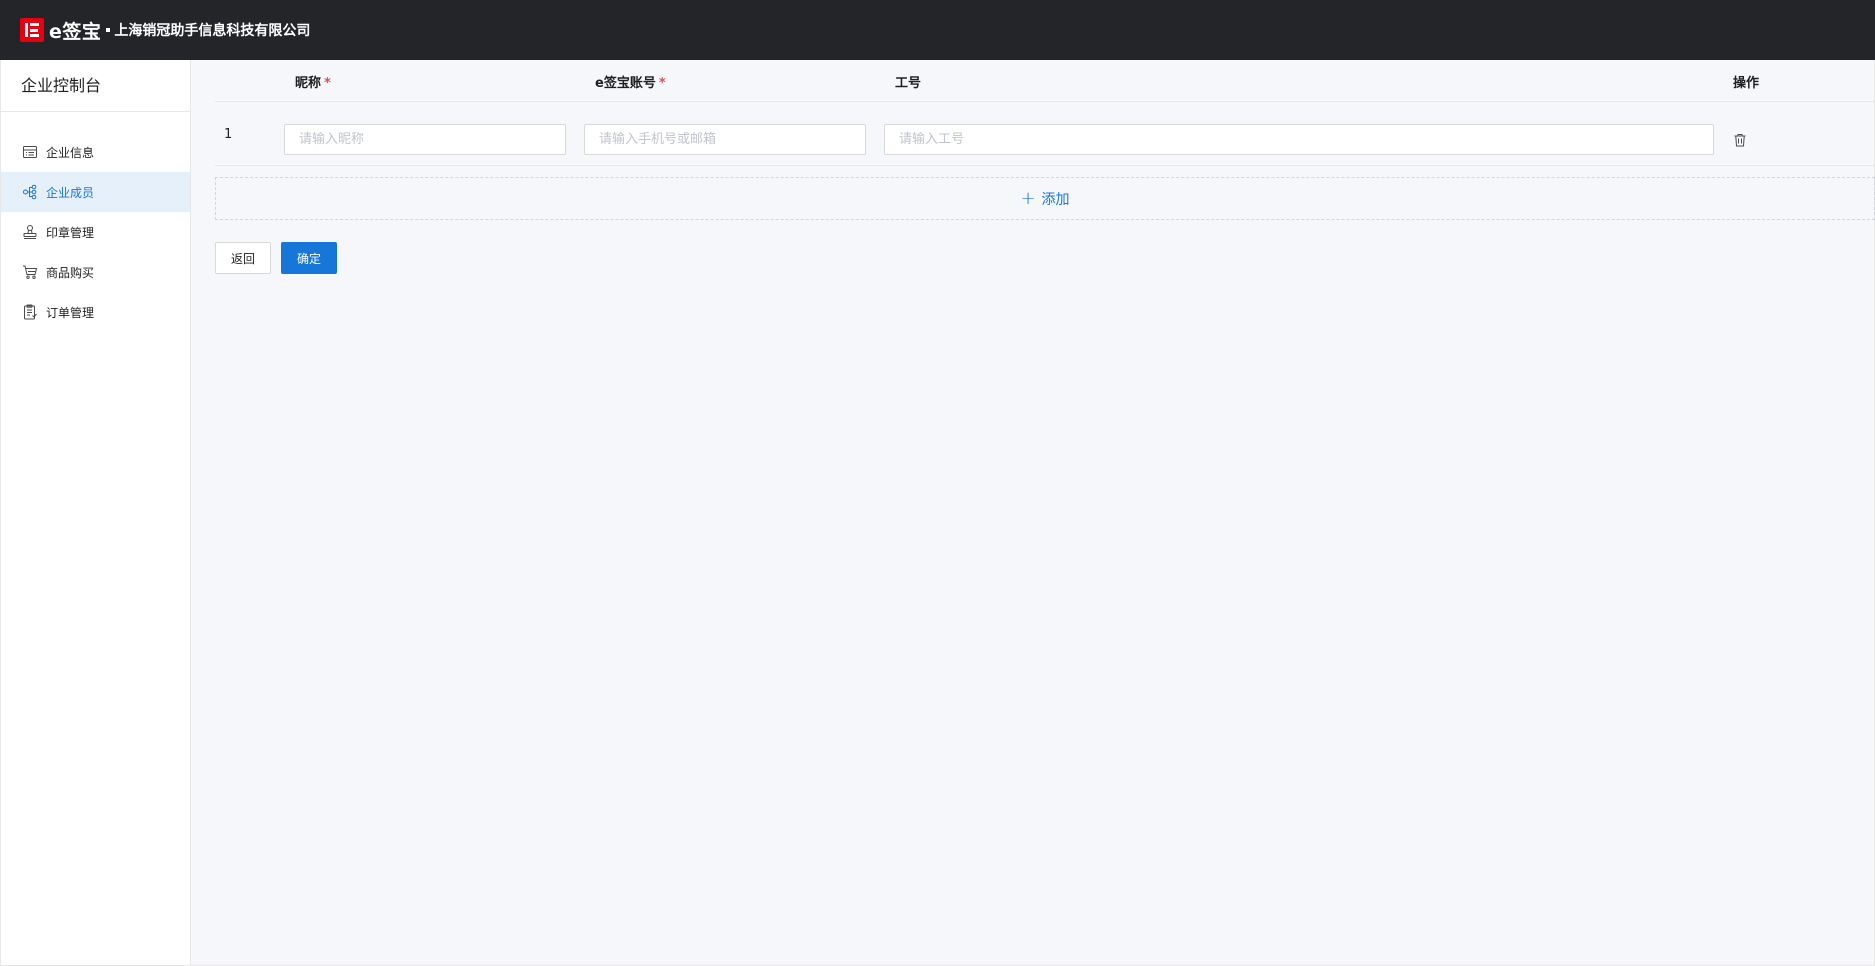 The image size is (1875, 966). Describe the element at coordinates (95, 86) in the screenshot. I see `sidebar-title: 企业控制台` at that location.